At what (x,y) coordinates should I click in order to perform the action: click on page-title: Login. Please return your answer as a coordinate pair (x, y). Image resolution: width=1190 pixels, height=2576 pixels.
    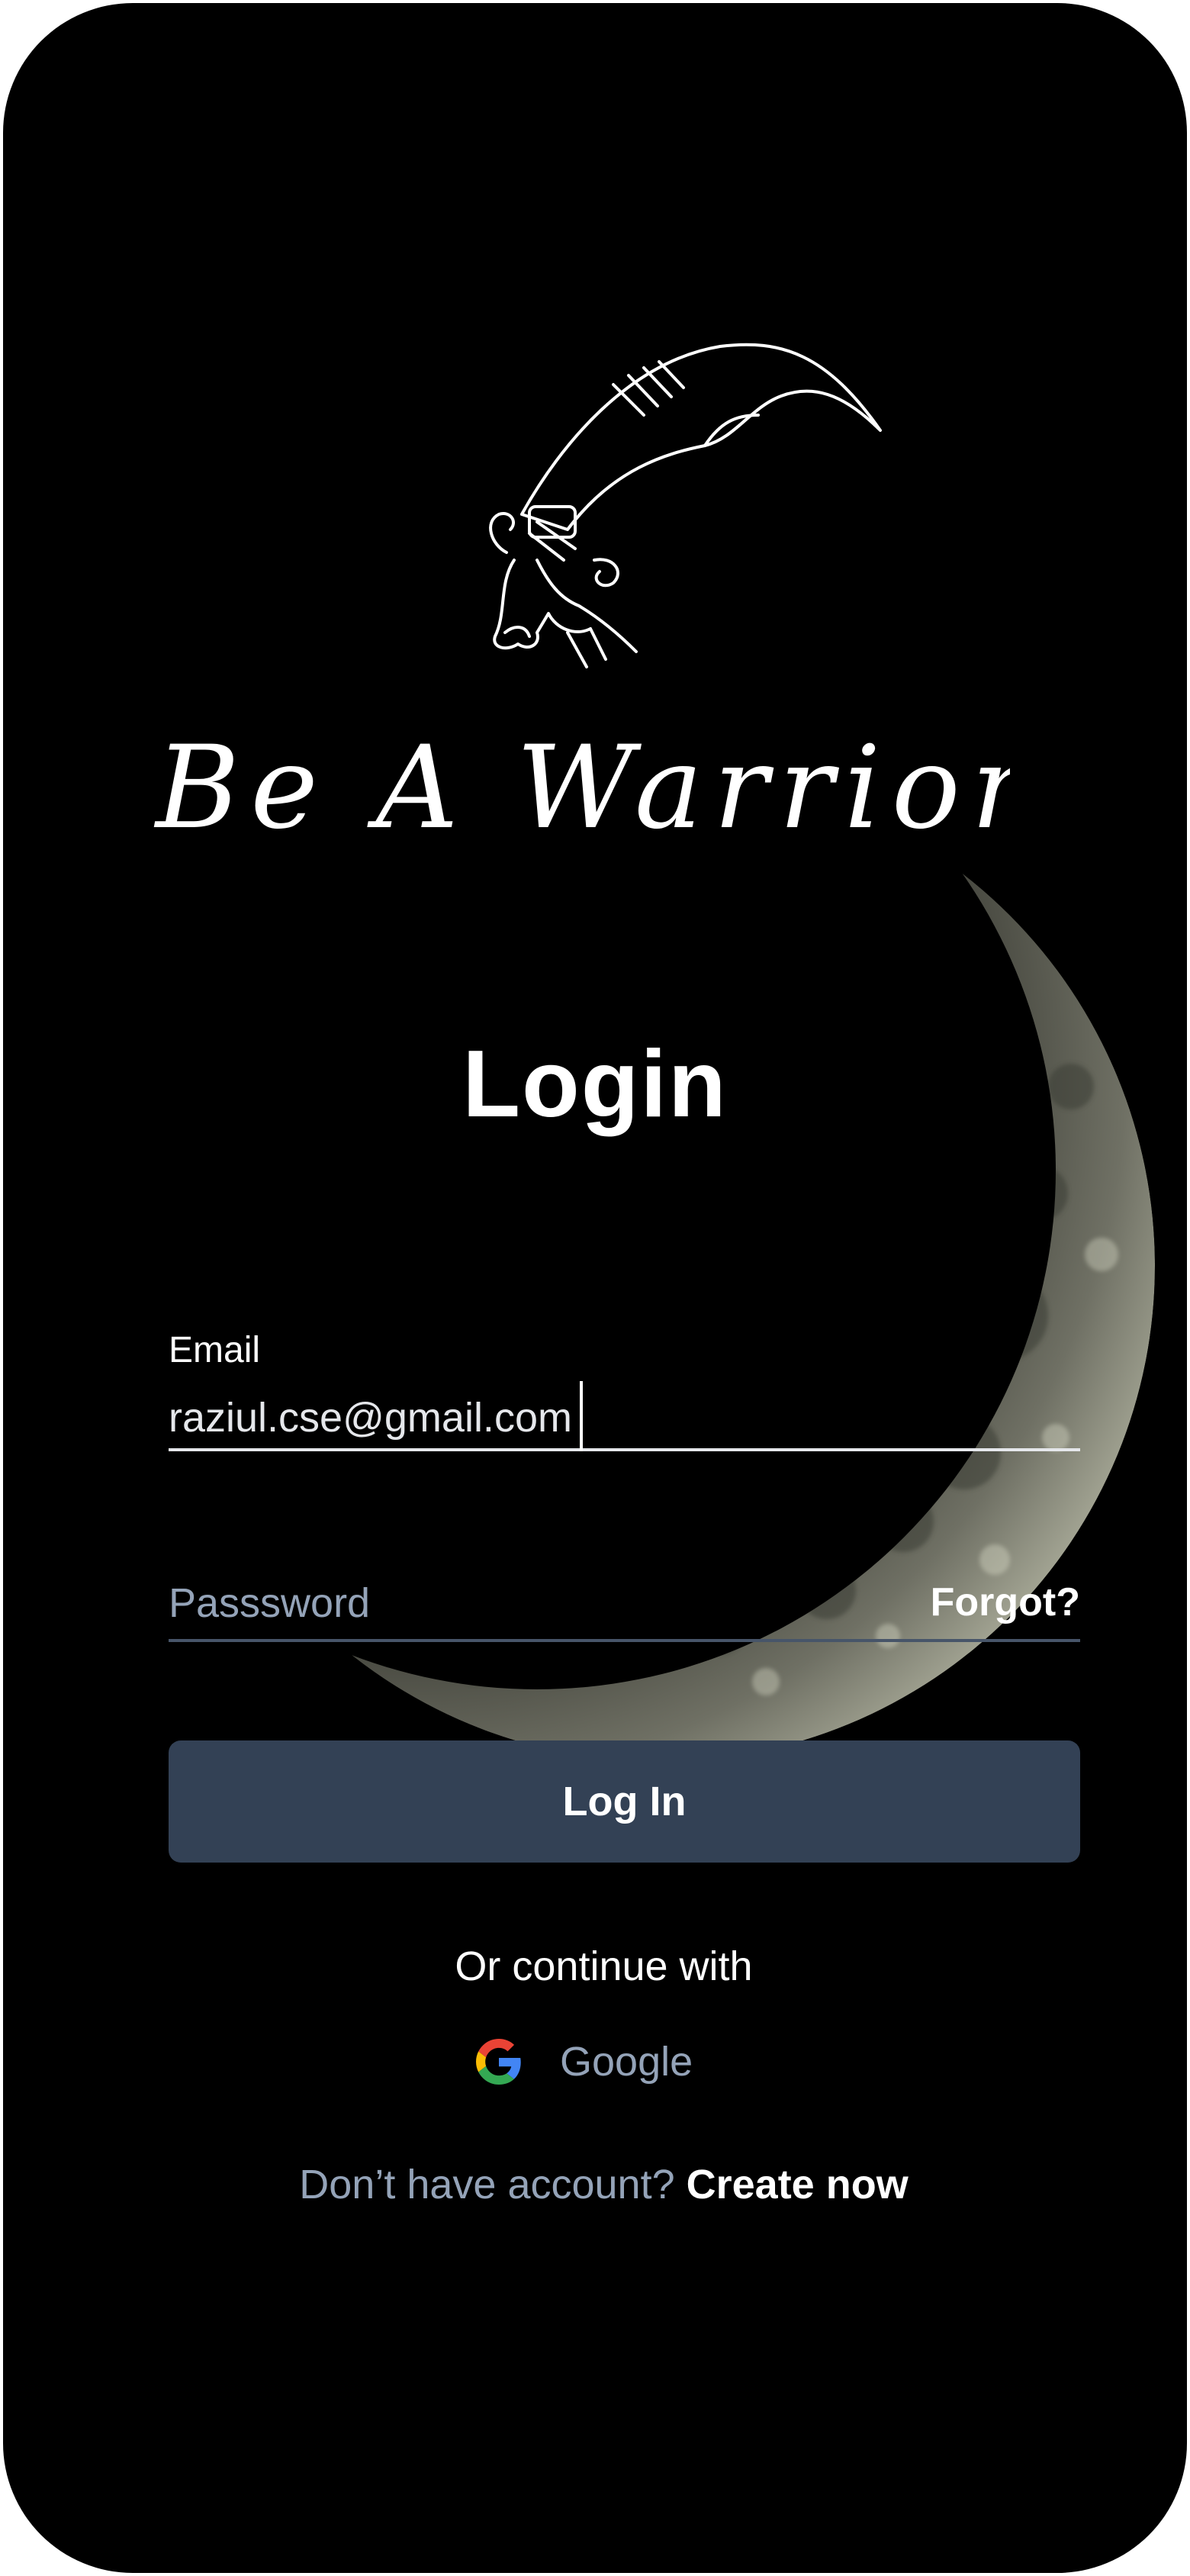
    Looking at the image, I should click on (595, 1084).